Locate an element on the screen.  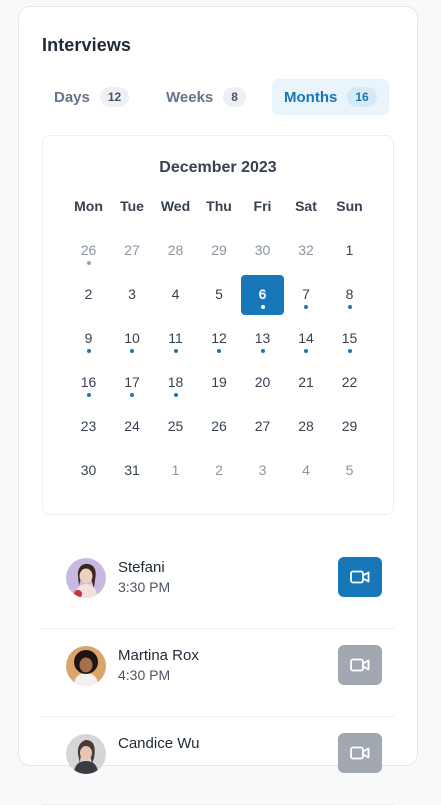
tab-months: Months 16 is located at coordinates (330, 97).